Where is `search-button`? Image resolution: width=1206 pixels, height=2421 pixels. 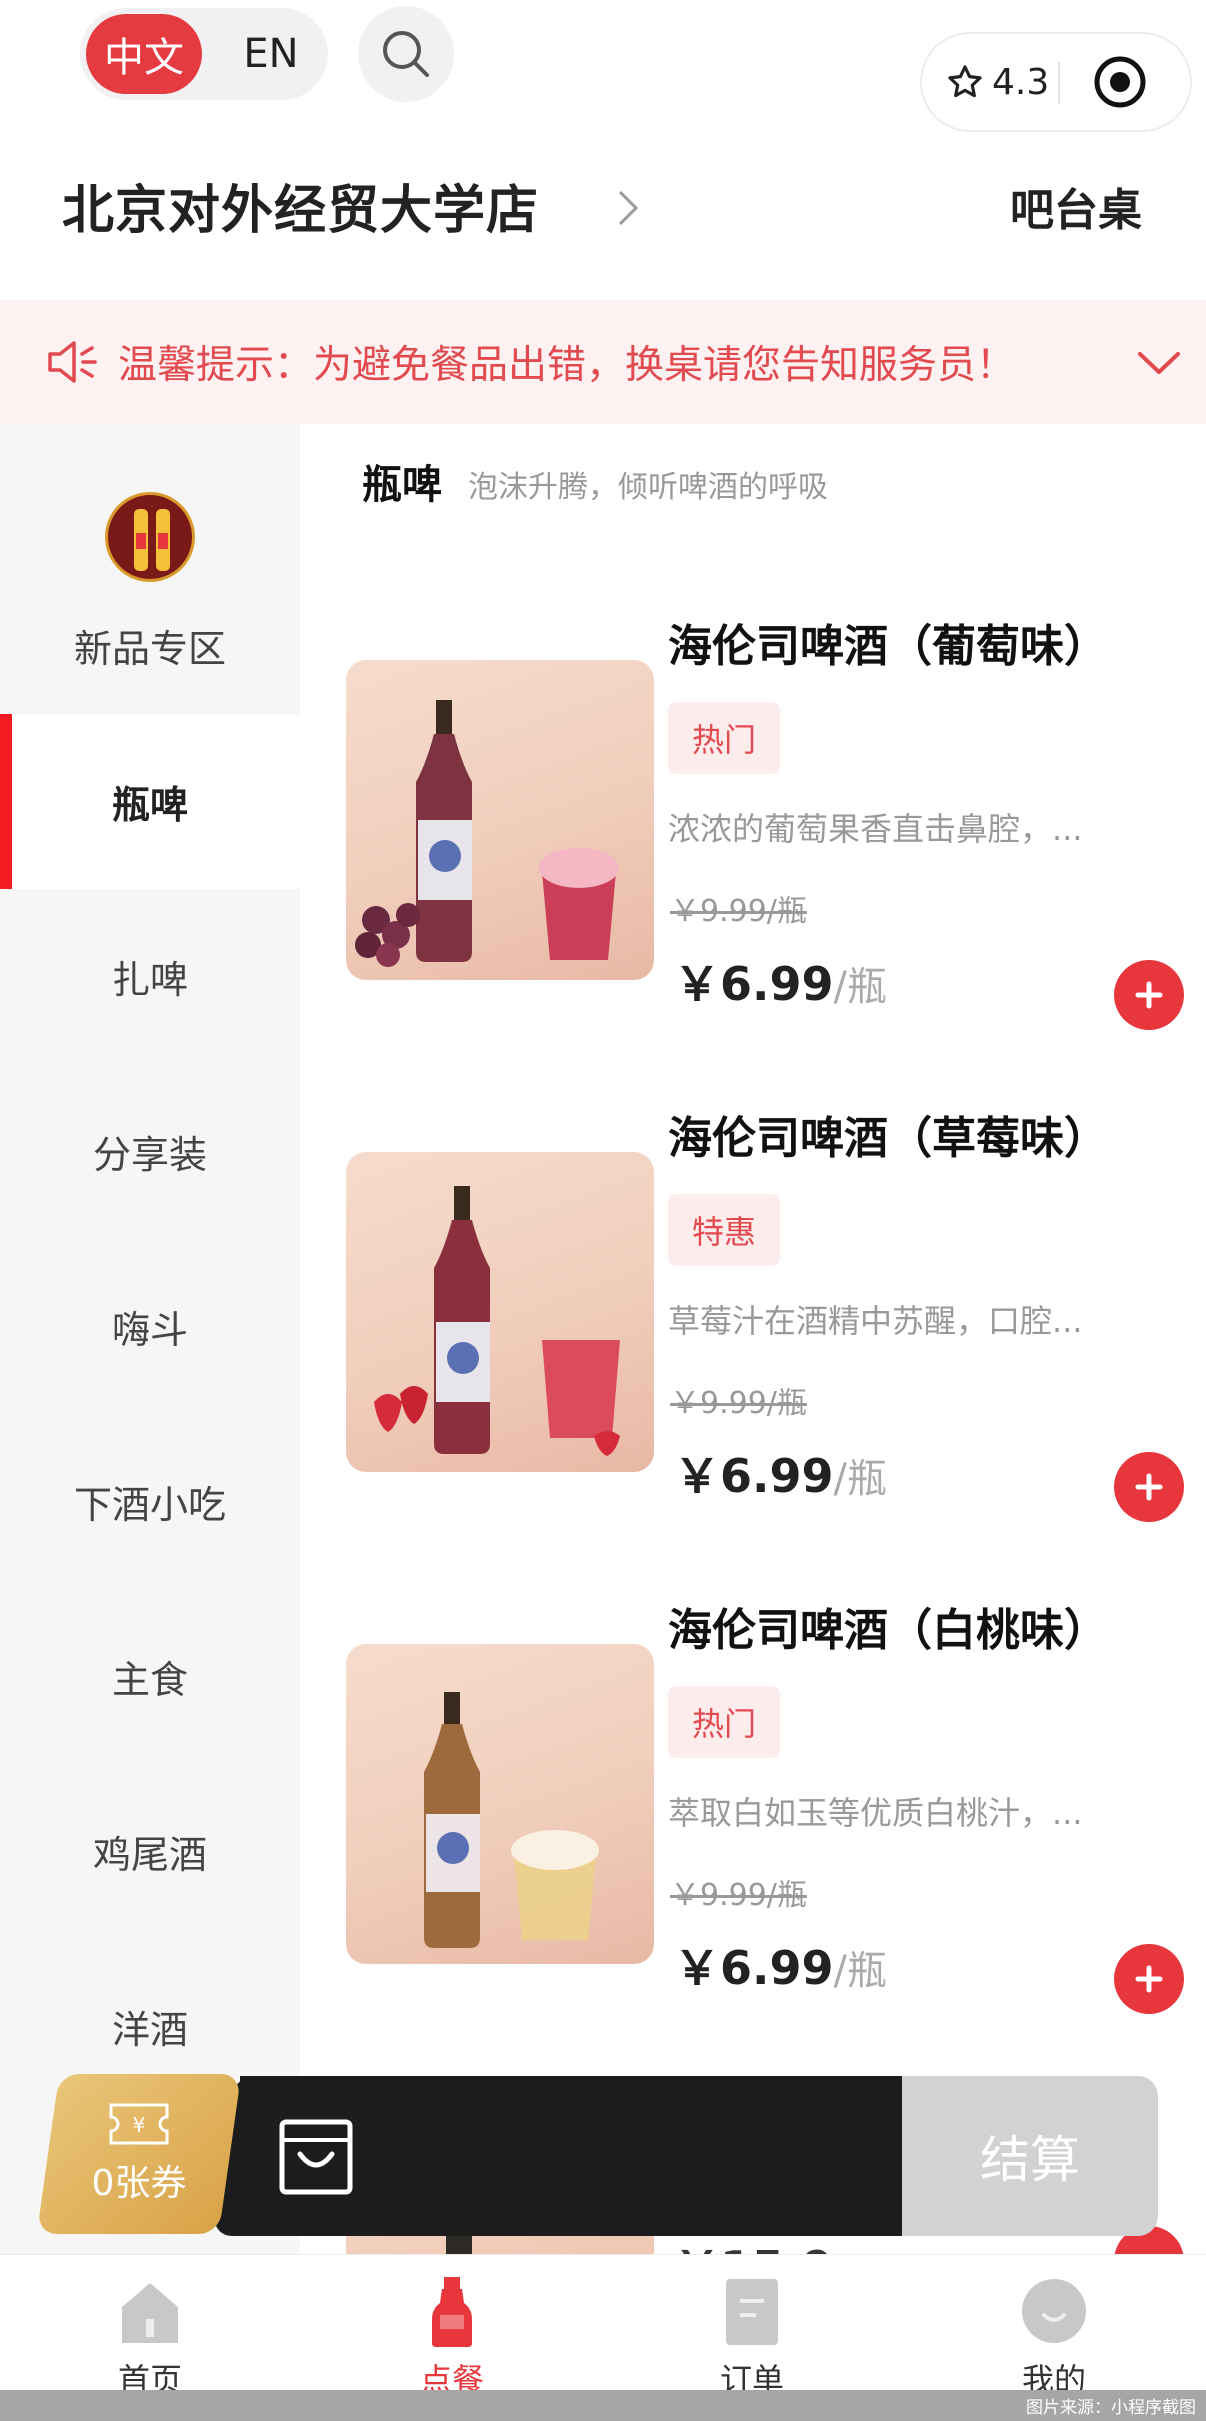
search-button is located at coordinates (406, 54).